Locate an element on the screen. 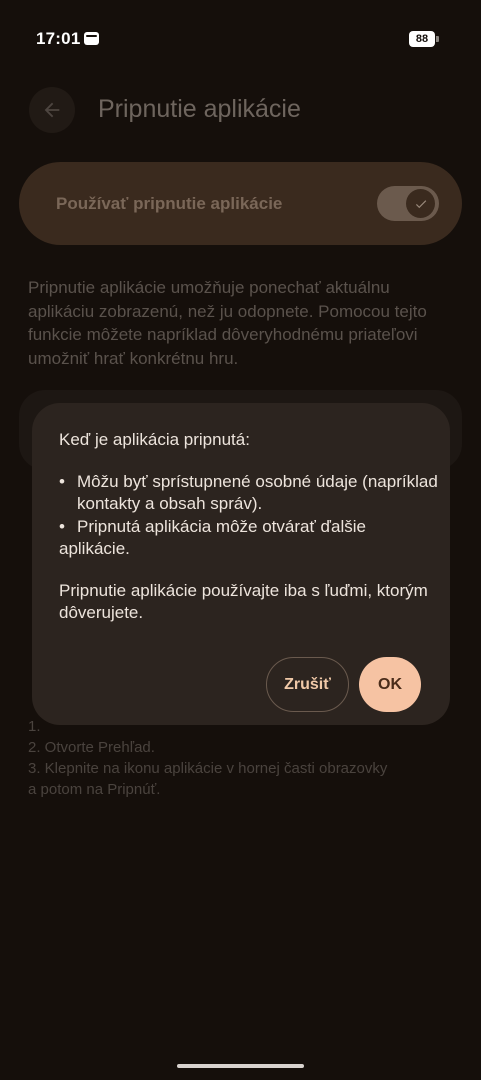  toggle-label: Používať pripnutie aplikácie is located at coordinates (169, 203).